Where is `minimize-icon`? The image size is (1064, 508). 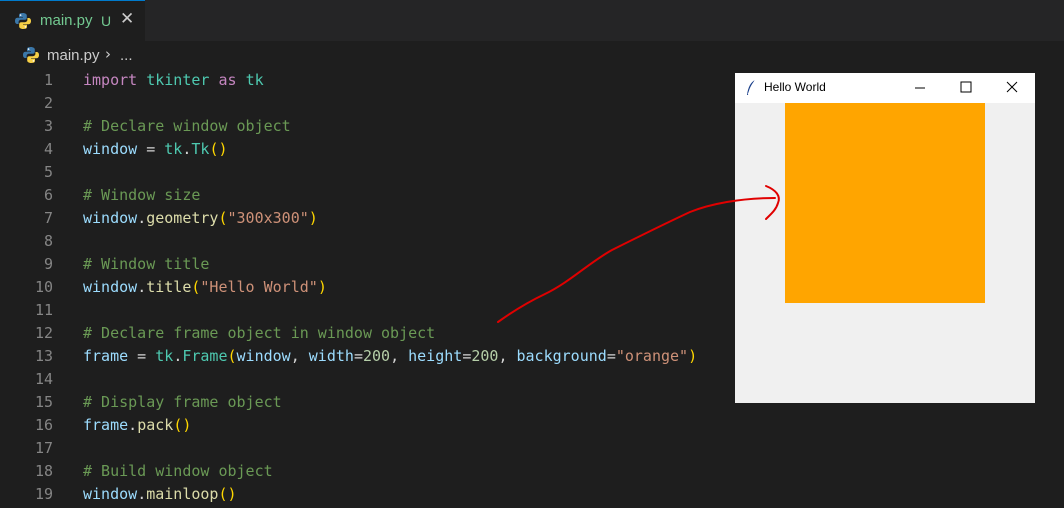 minimize-icon is located at coordinates (920, 88).